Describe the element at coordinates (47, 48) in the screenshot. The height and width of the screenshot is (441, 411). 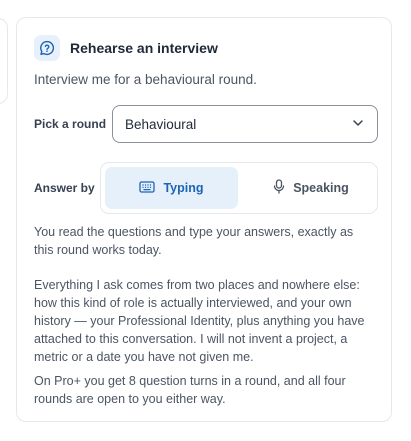
I see `help-icon` at that location.